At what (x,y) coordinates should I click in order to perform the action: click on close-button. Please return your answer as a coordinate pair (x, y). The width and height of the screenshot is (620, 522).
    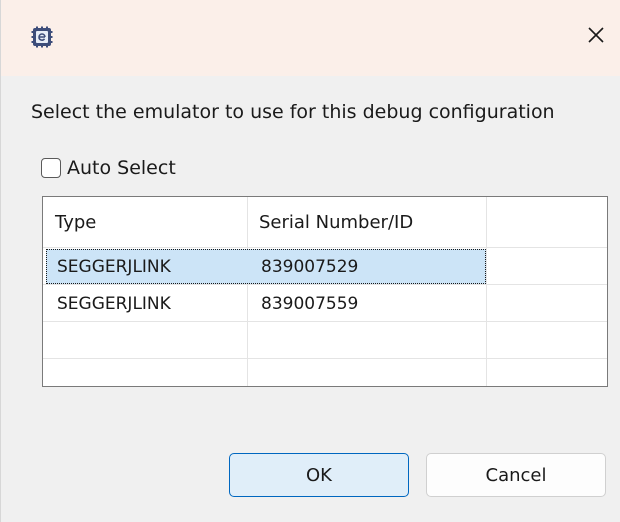
    Looking at the image, I should click on (596, 37).